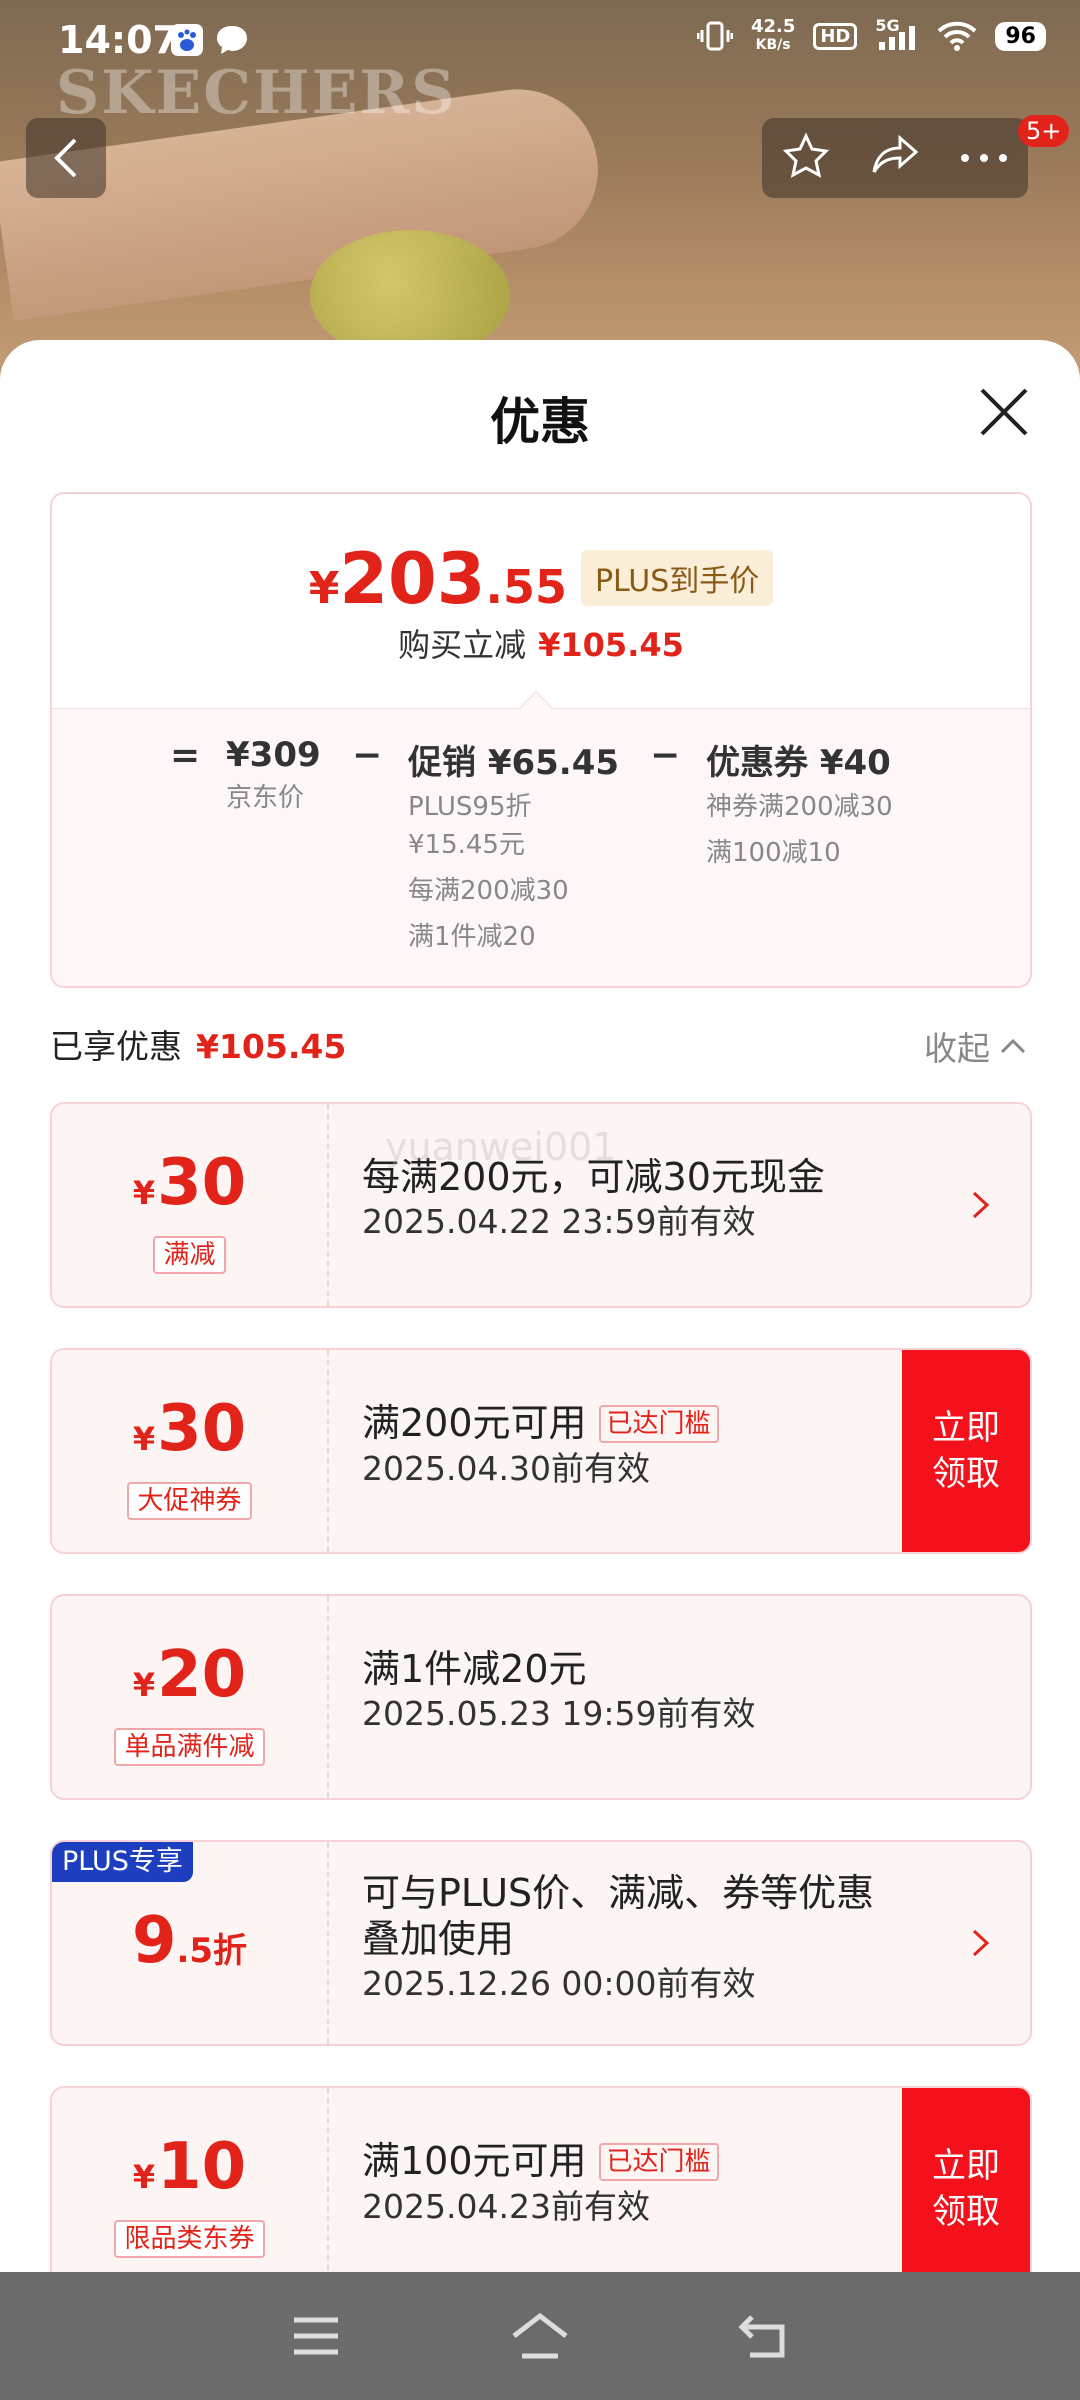 This screenshot has width=1080, height=2400. I want to click on more-button, so click(984, 158).